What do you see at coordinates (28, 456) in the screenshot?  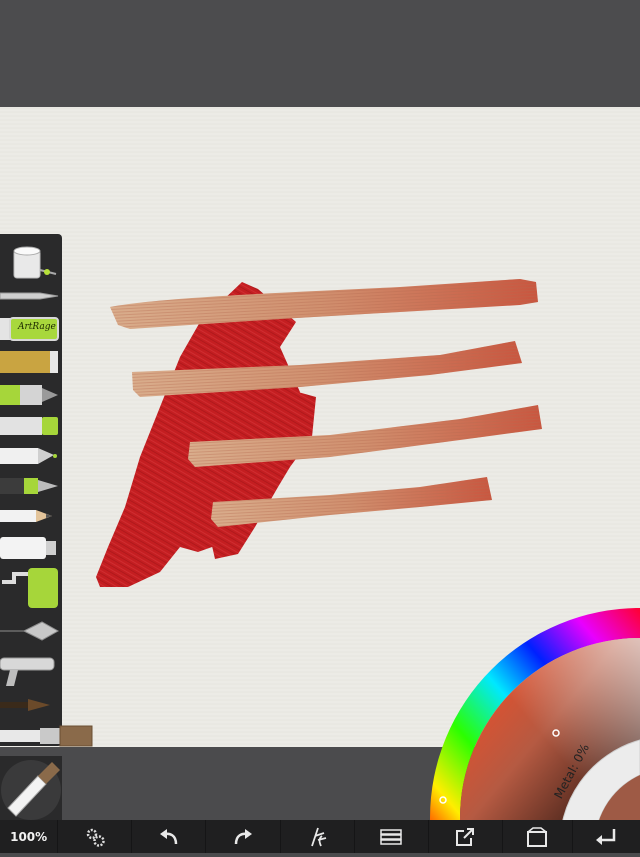 I see `fine-pen-icon` at bounding box center [28, 456].